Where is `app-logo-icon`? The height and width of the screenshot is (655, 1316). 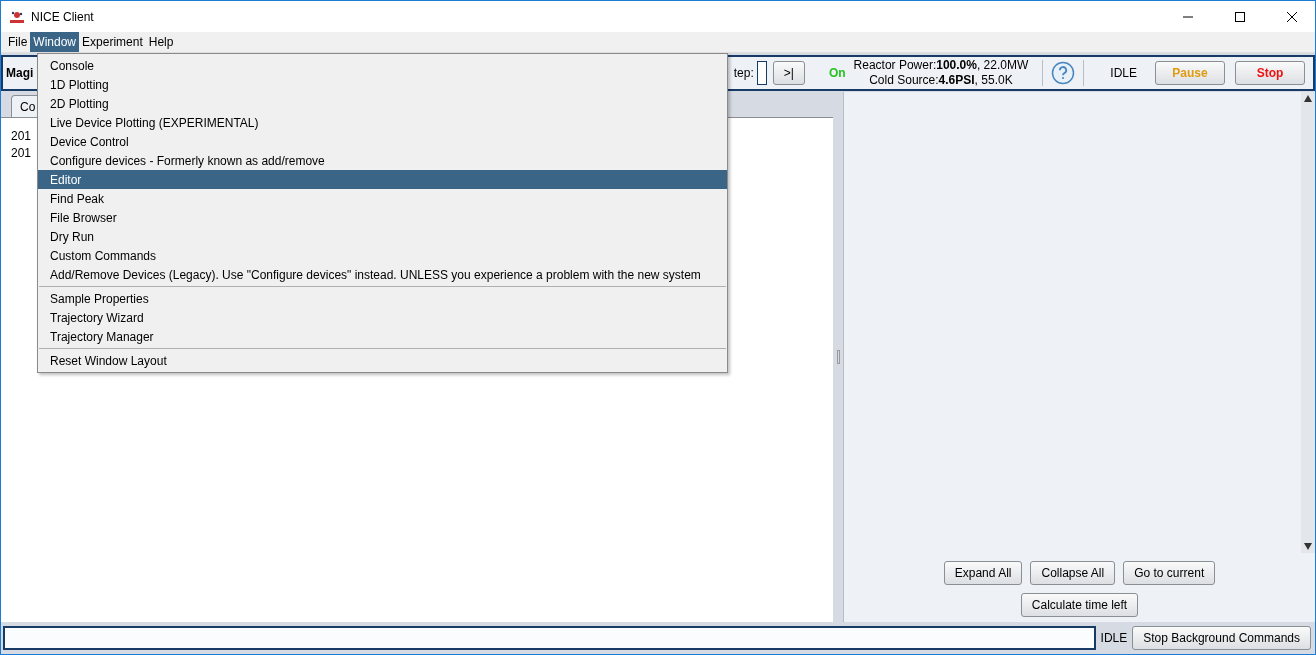 app-logo-icon is located at coordinates (17, 16).